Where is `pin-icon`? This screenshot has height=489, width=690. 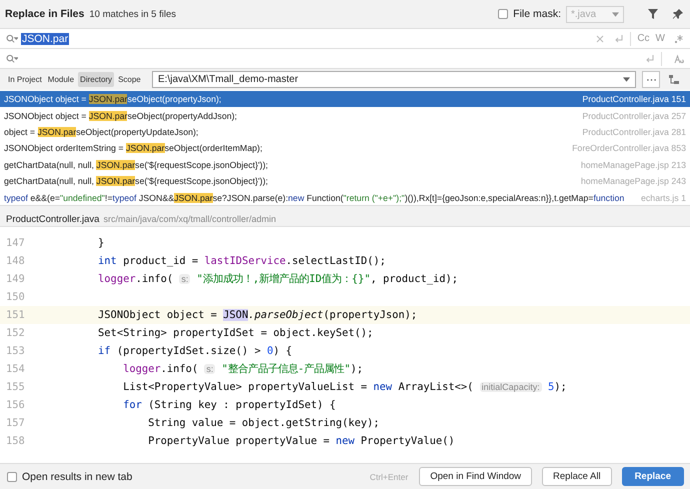 pin-icon is located at coordinates (678, 14).